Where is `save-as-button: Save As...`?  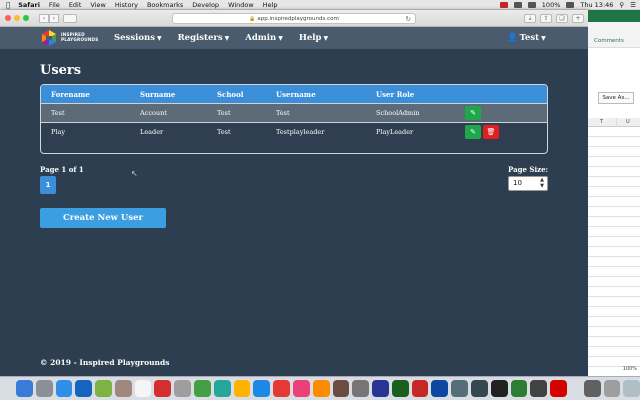 save-as-button: Save As... is located at coordinates (616, 98).